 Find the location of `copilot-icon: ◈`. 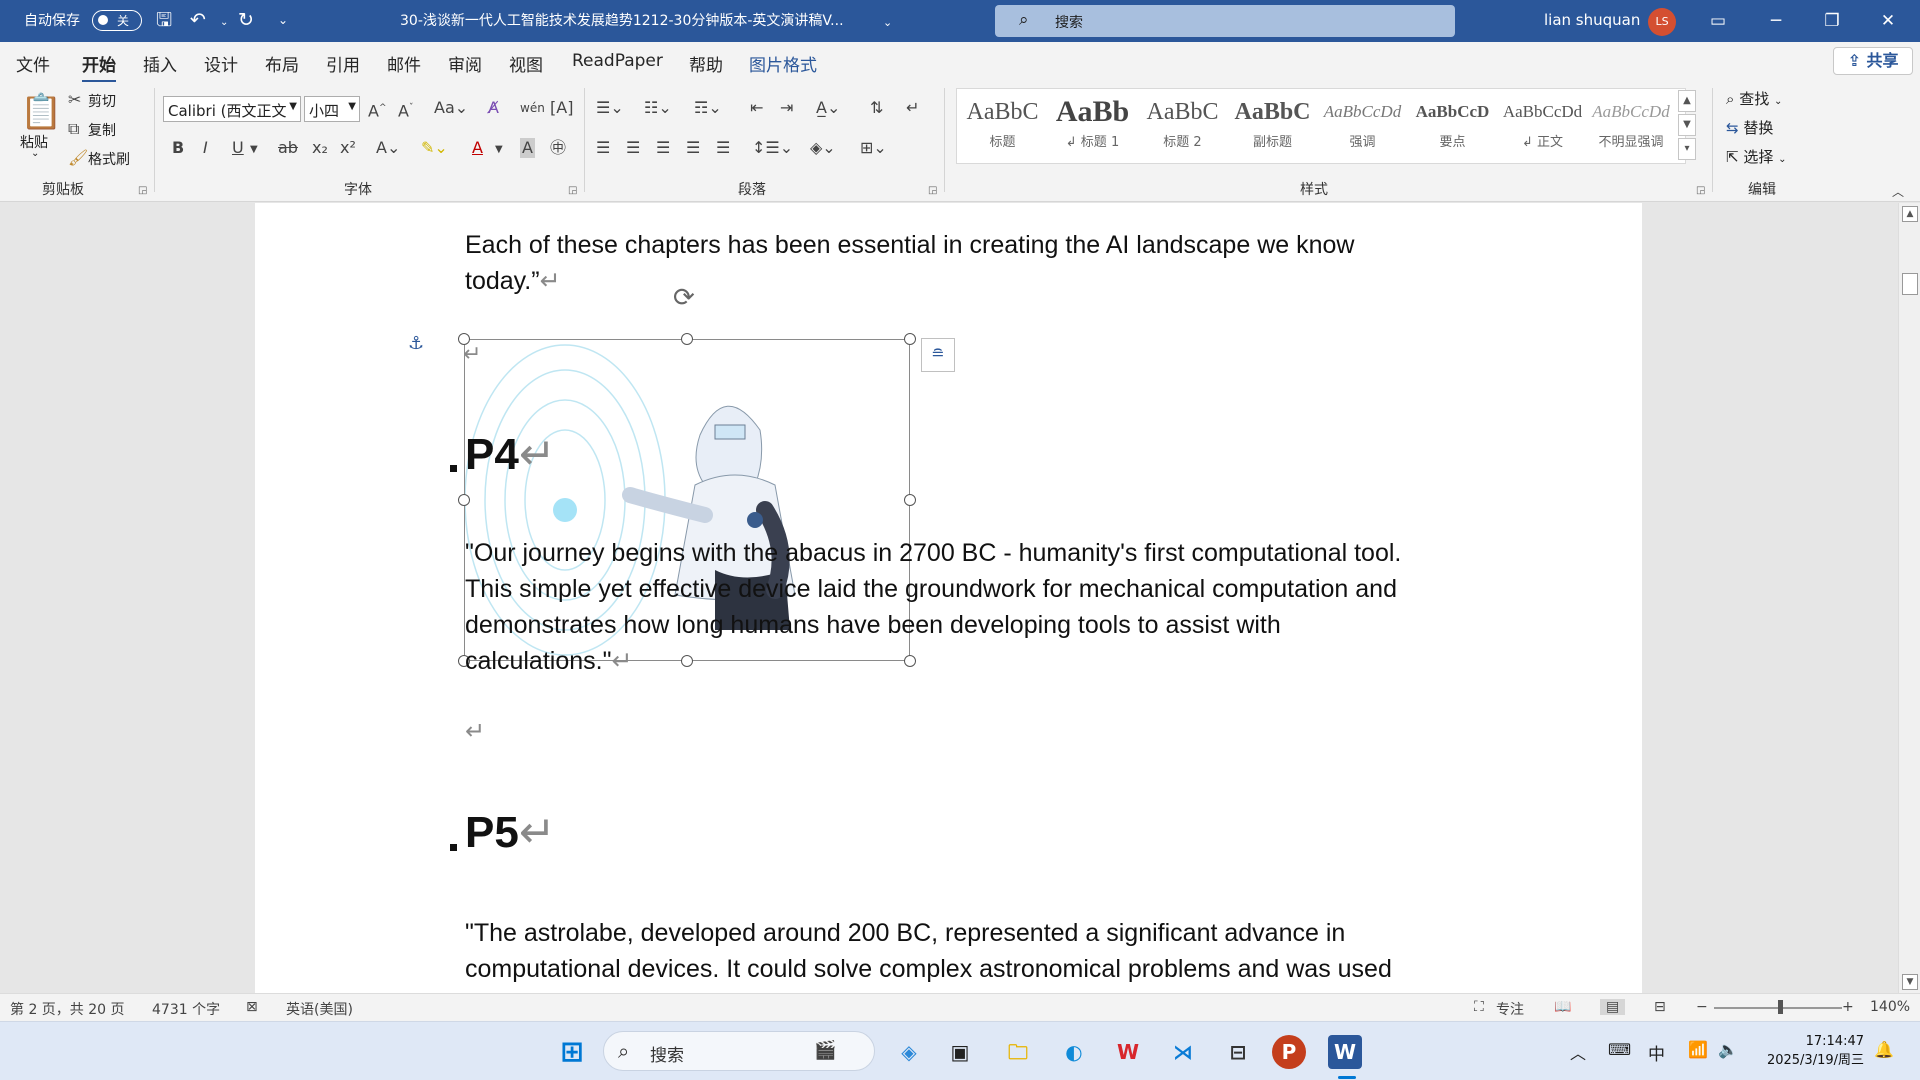

copilot-icon: ◈ is located at coordinates (909, 1052).